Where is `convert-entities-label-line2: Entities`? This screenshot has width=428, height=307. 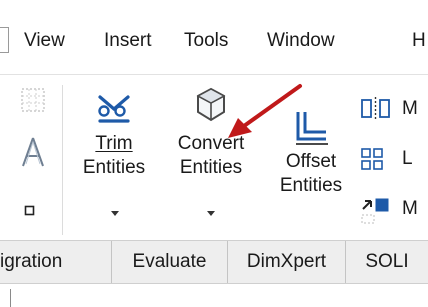
convert-entities-label-line2: Entities is located at coordinates (211, 167).